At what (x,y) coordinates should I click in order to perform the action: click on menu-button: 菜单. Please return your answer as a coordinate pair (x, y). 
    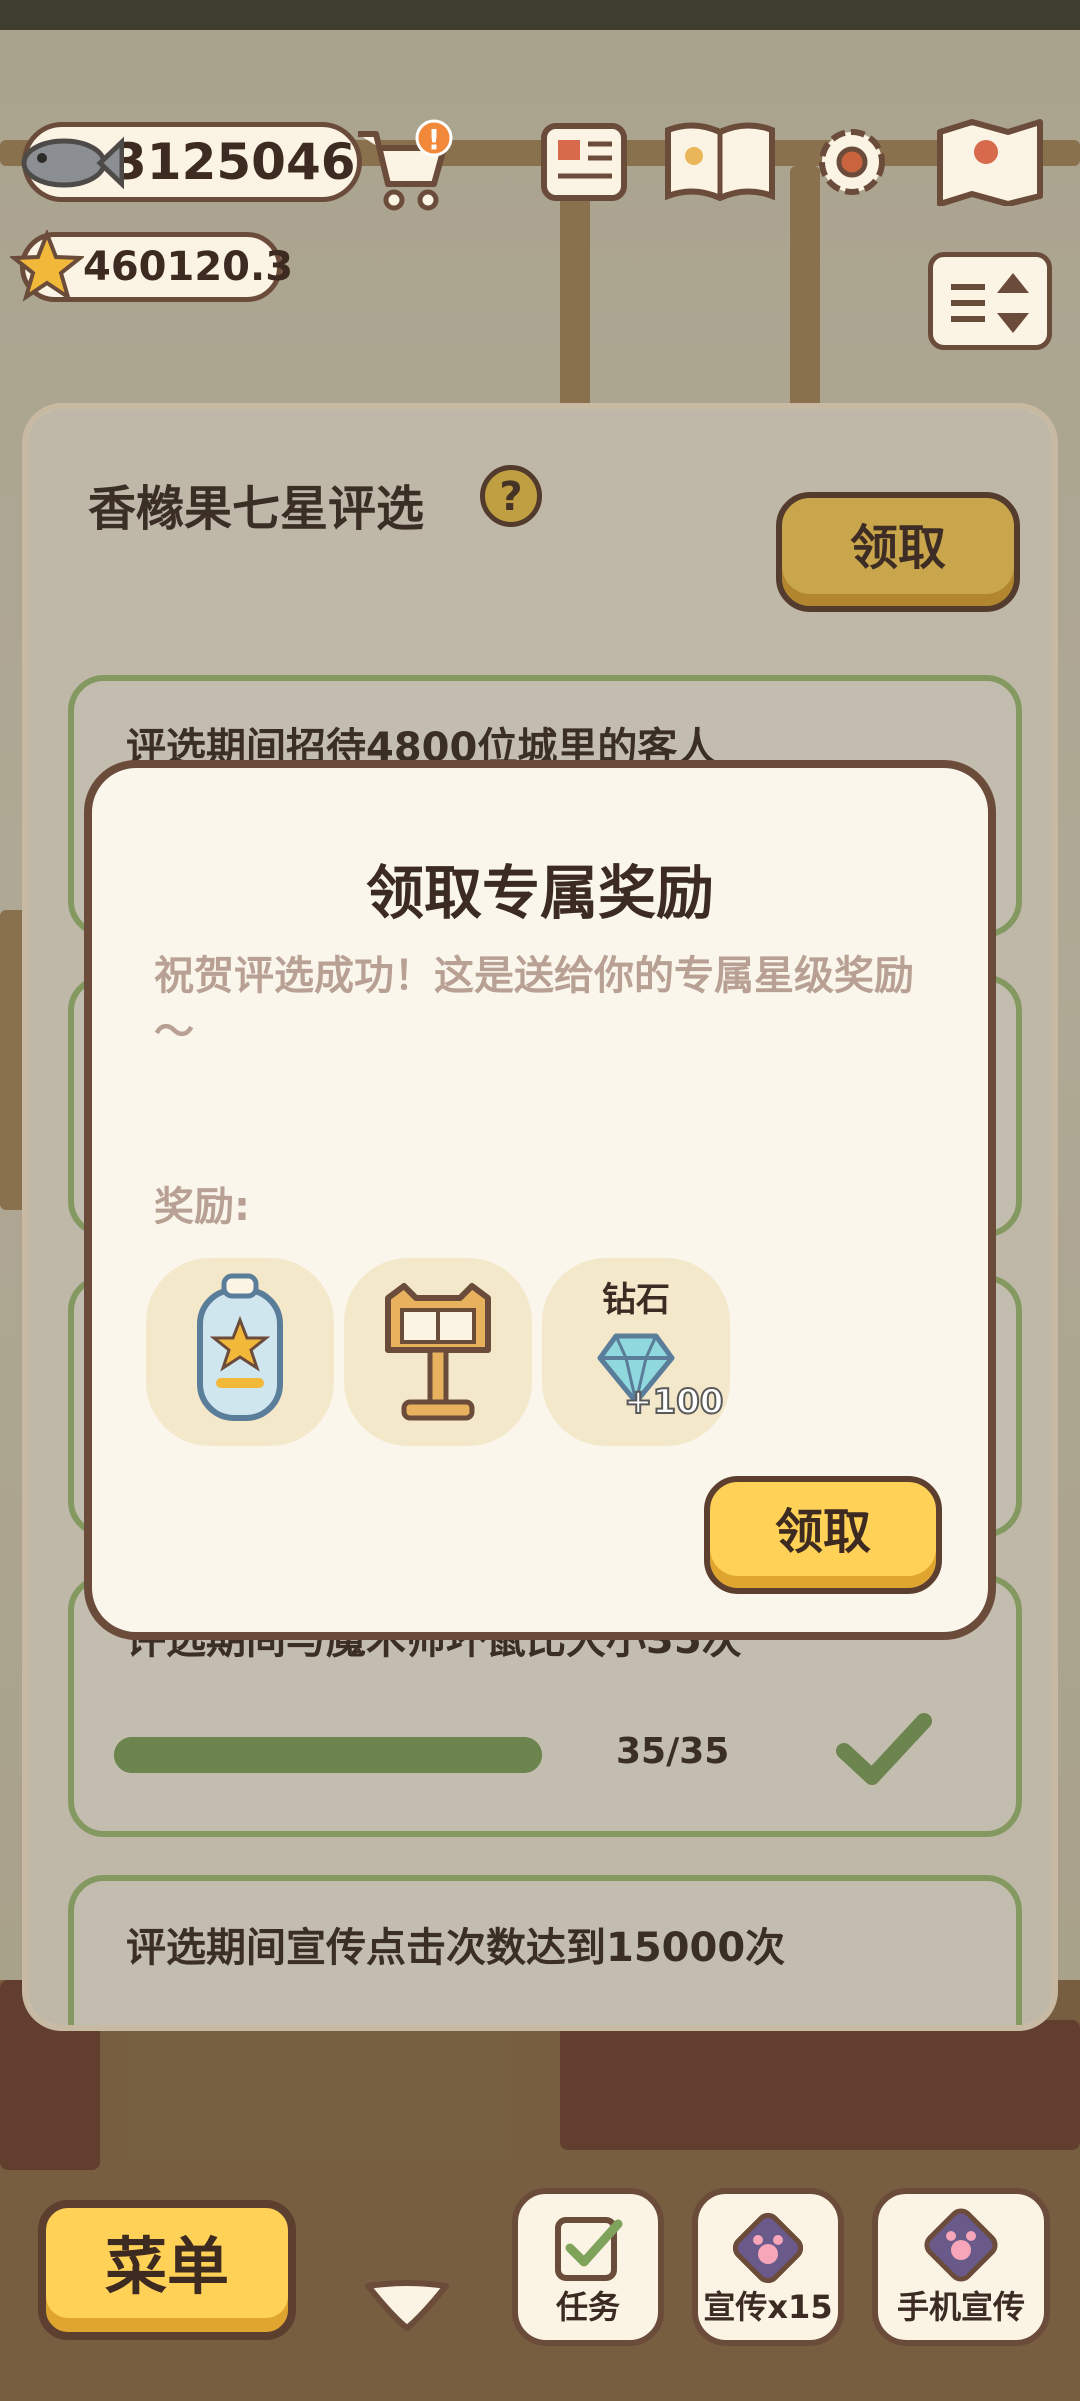
    Looking at the image, I should click on (167, 2270).